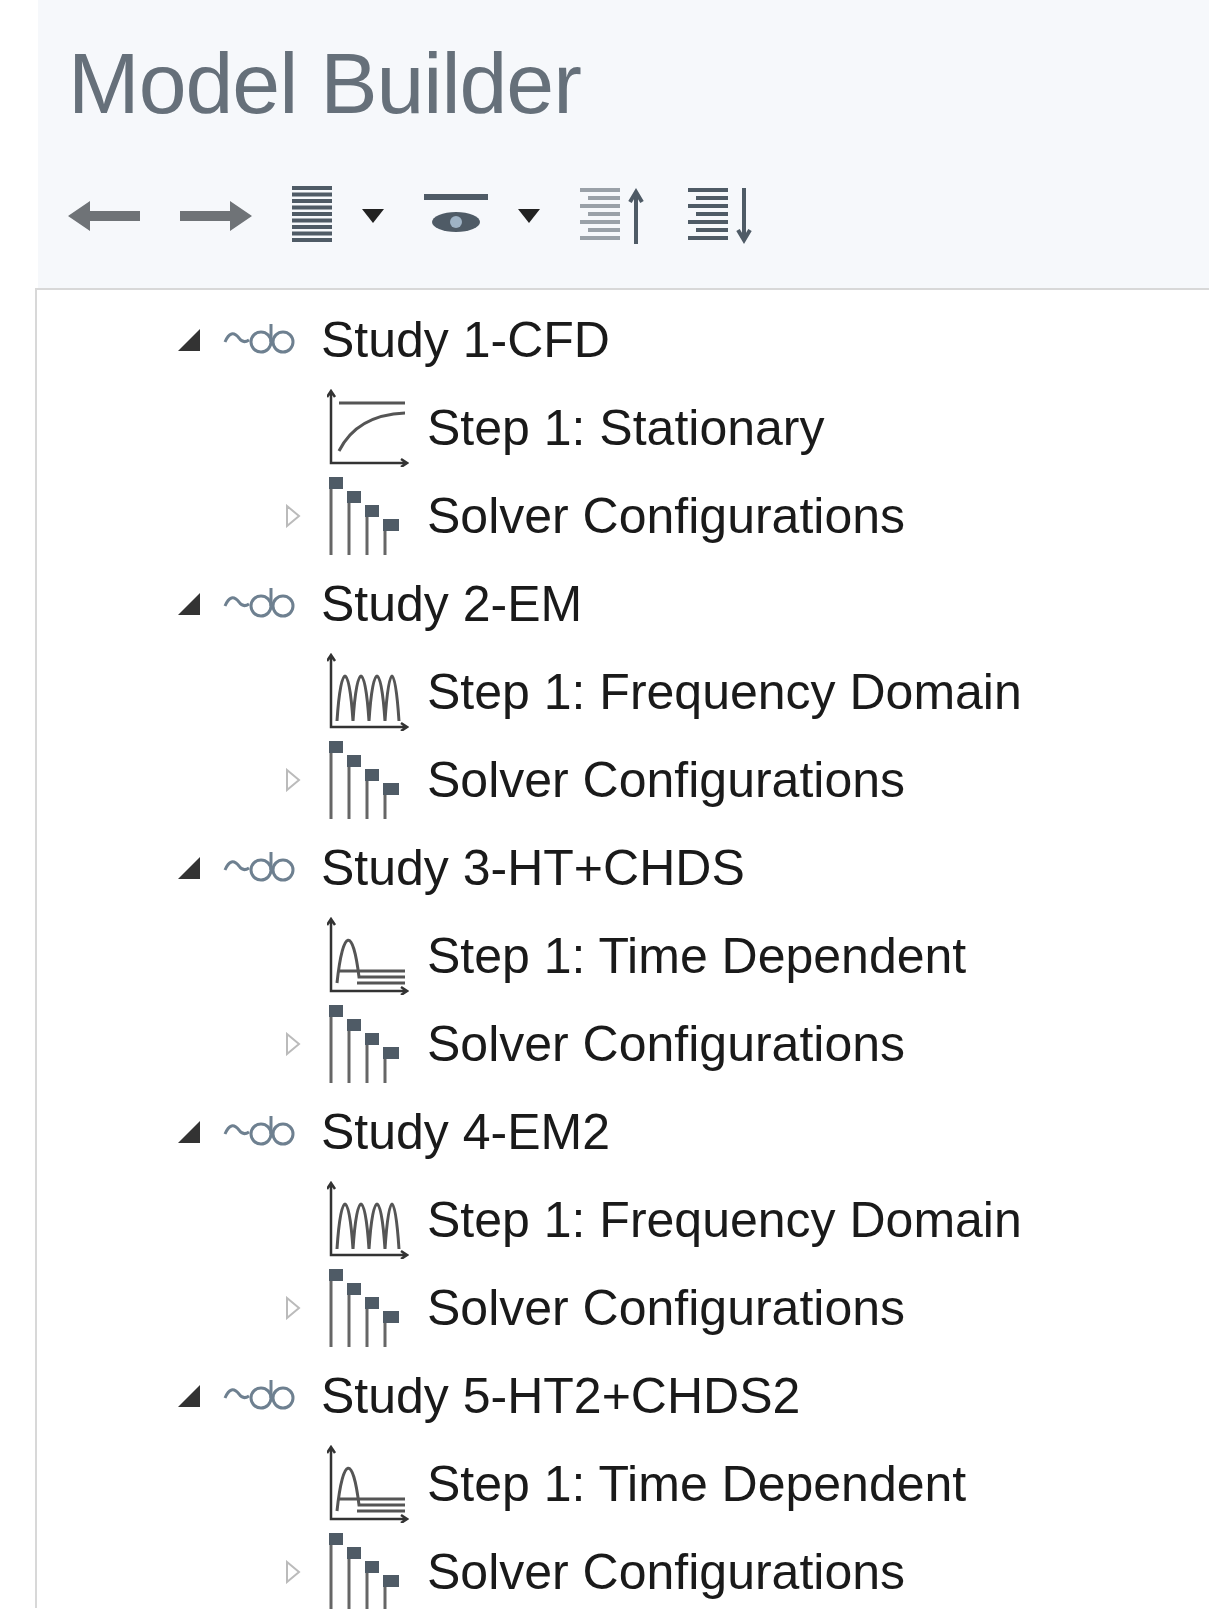 This screenshot has width=1209, height=1609. I want to click on forward-arrow-icon, so click(216, 216).